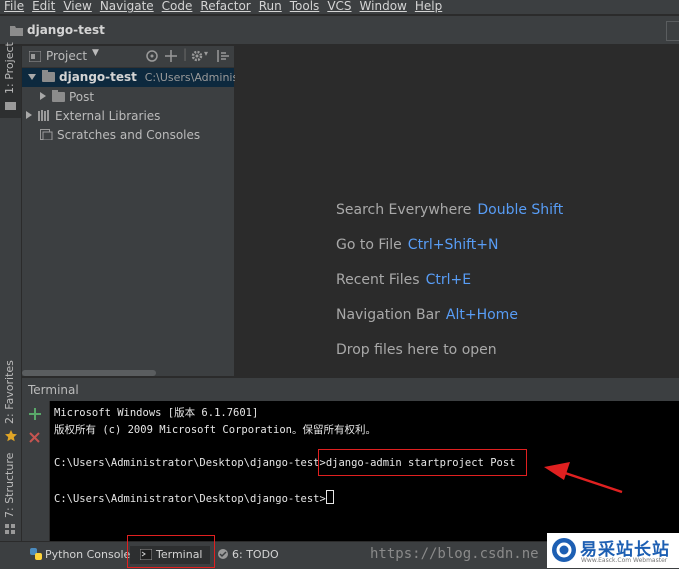  Describe the element at coordinates (427, 315) in the screenshot. I see `hint-navigation-bar: Navigation Bar Alt+Home` at that location.